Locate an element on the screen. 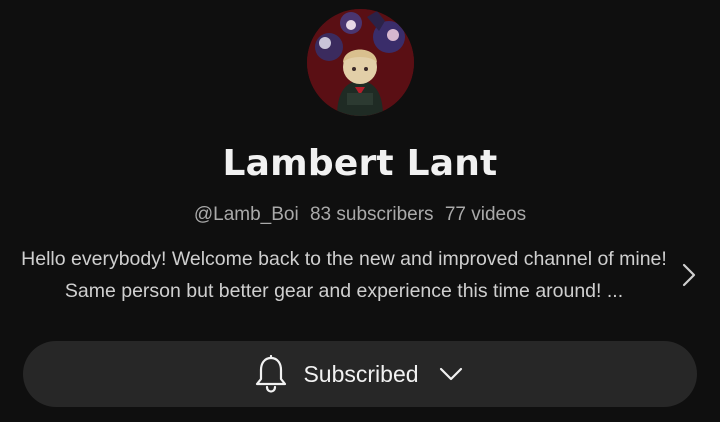 Image resolution: width=720 pixels, height=422 pixels. channel-handle: @Lamb_Boi is located at coordinates (246, 214).